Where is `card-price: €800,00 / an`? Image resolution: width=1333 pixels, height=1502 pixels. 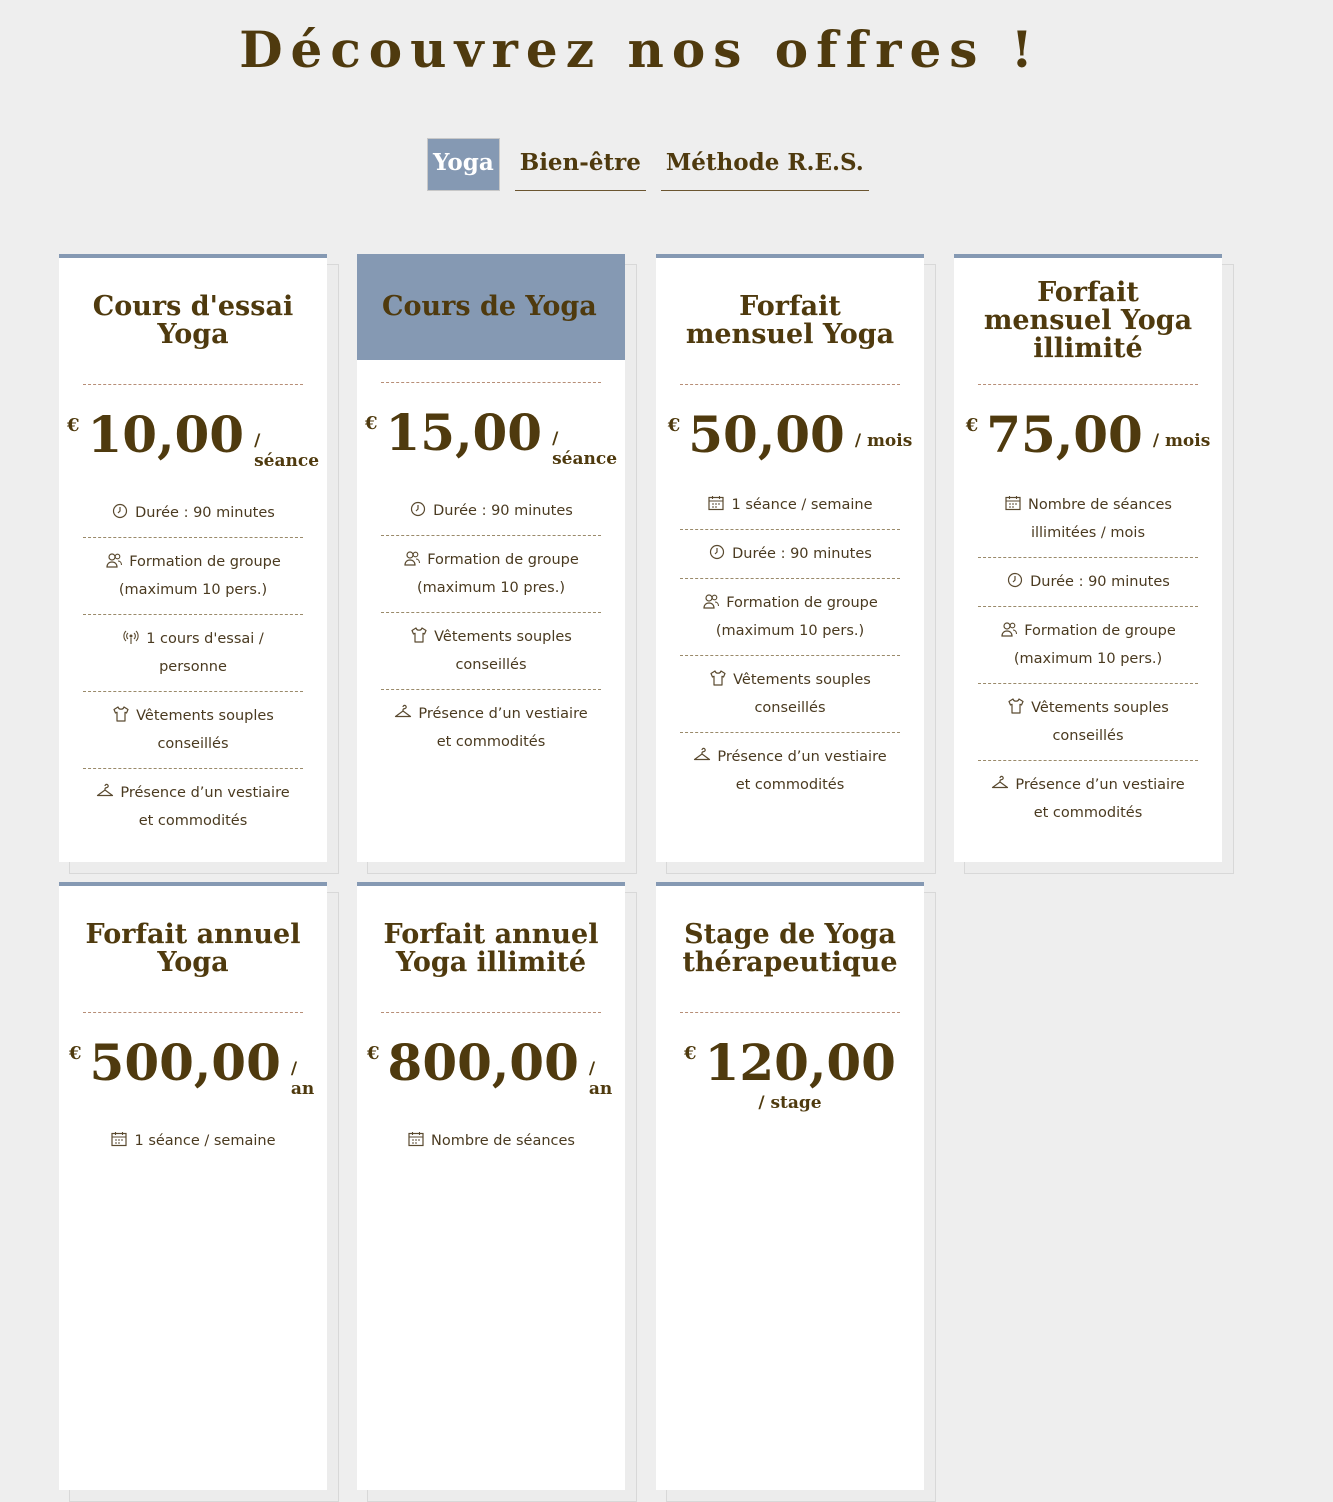 card-price: €800,00 / an is located at coordinates (491, 1065).